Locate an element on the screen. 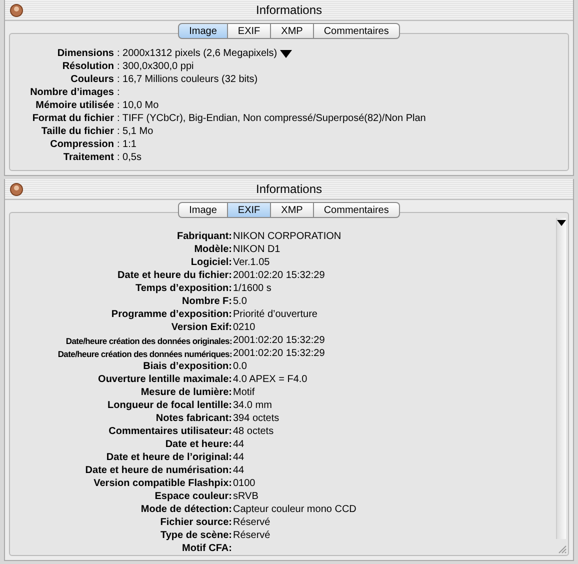 The width and height of the screenshot is (578, 564). field-value: : 2000x1312 pixels (2,6 Megapixels) is located at coordinates (197, 53).